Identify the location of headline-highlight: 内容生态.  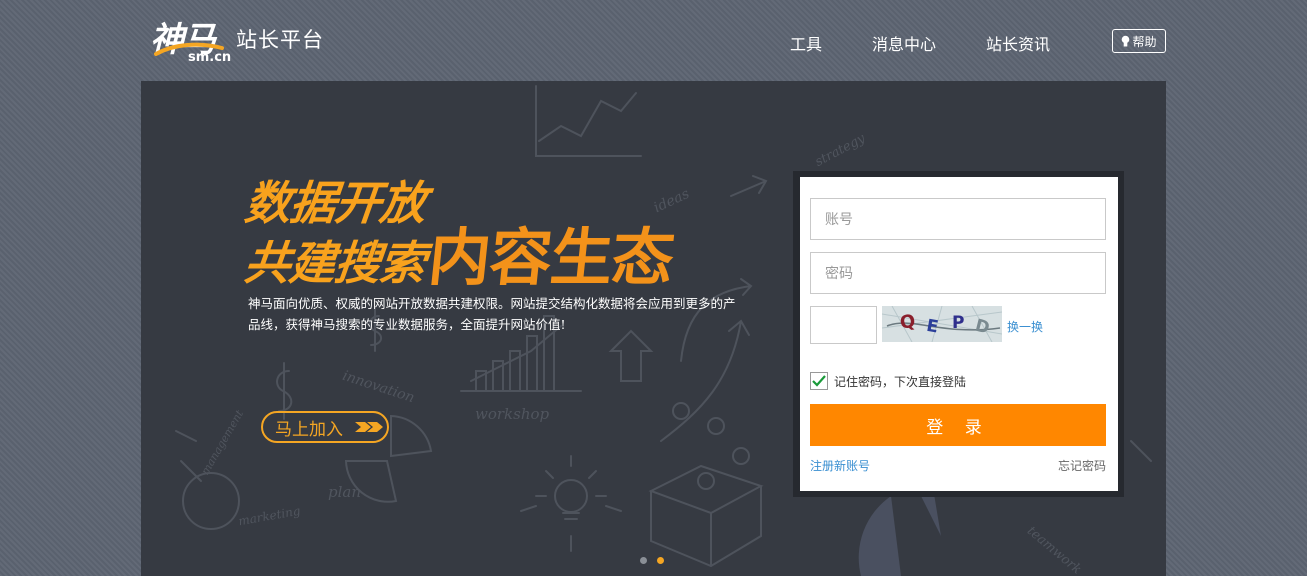
(551, 257).